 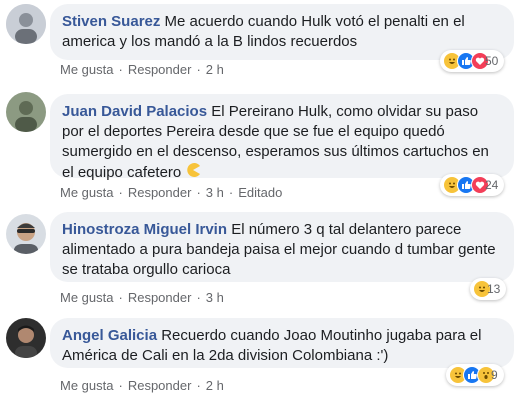 What do you see at coordinates (472, 185) in the screenshot?
I see `reactions-summary: 24` at bounding box center [472, 185].